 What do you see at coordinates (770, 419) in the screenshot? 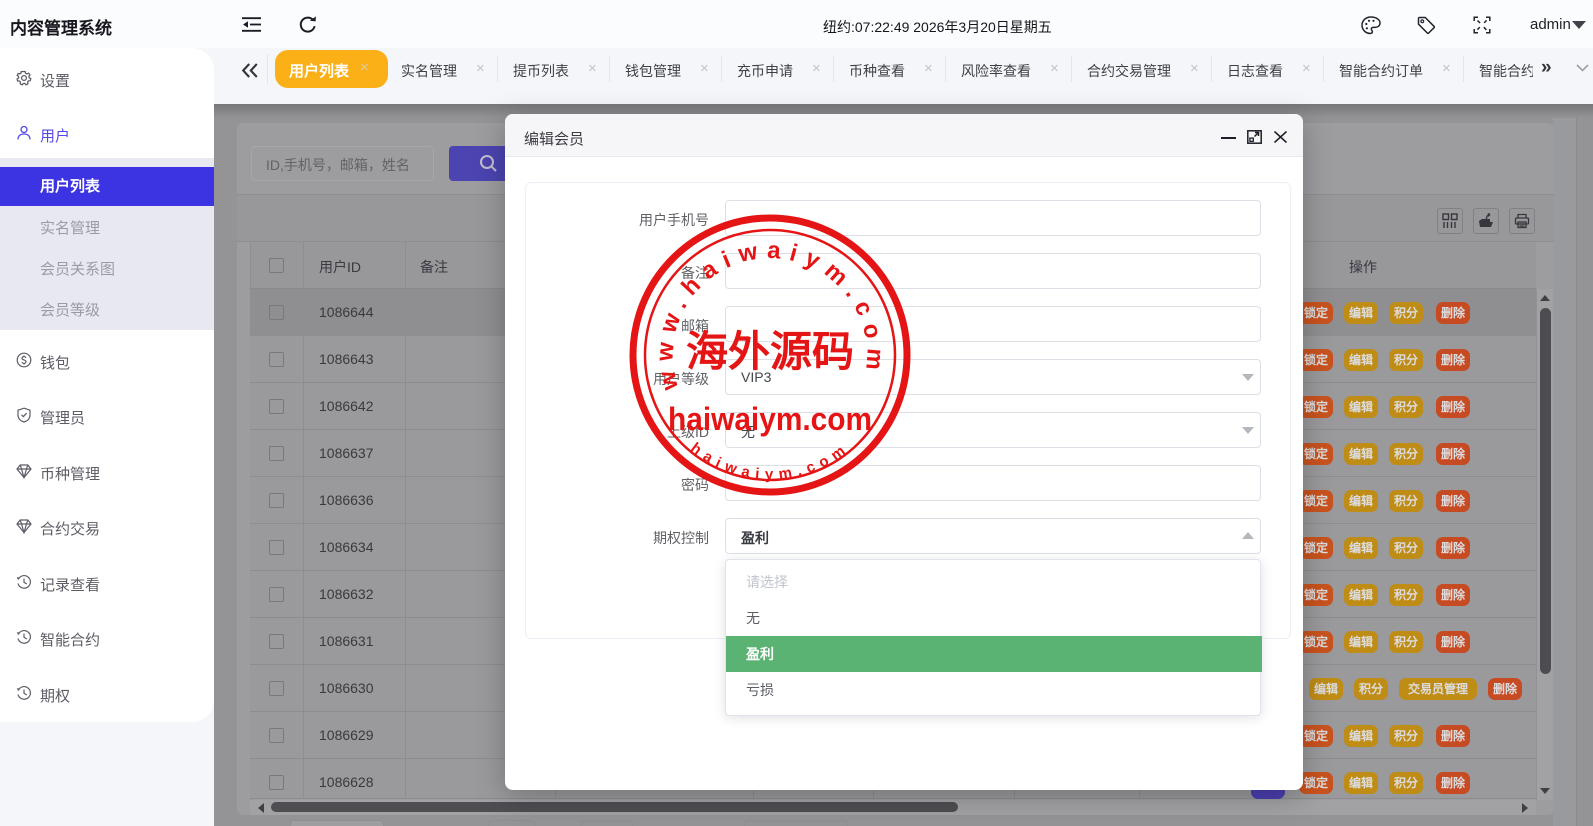
I see `svg-text: haiwaiym.com` at bounding box center [770, 419].